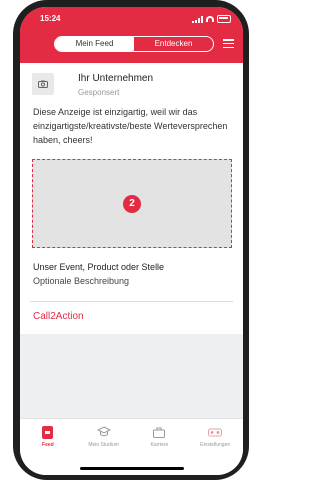 This screenshot has width=320, height=482. What do you see at coordinates (48, 450) in the screenshot?
I see `nav-feed: Feed` at bounding box center [48, 450].